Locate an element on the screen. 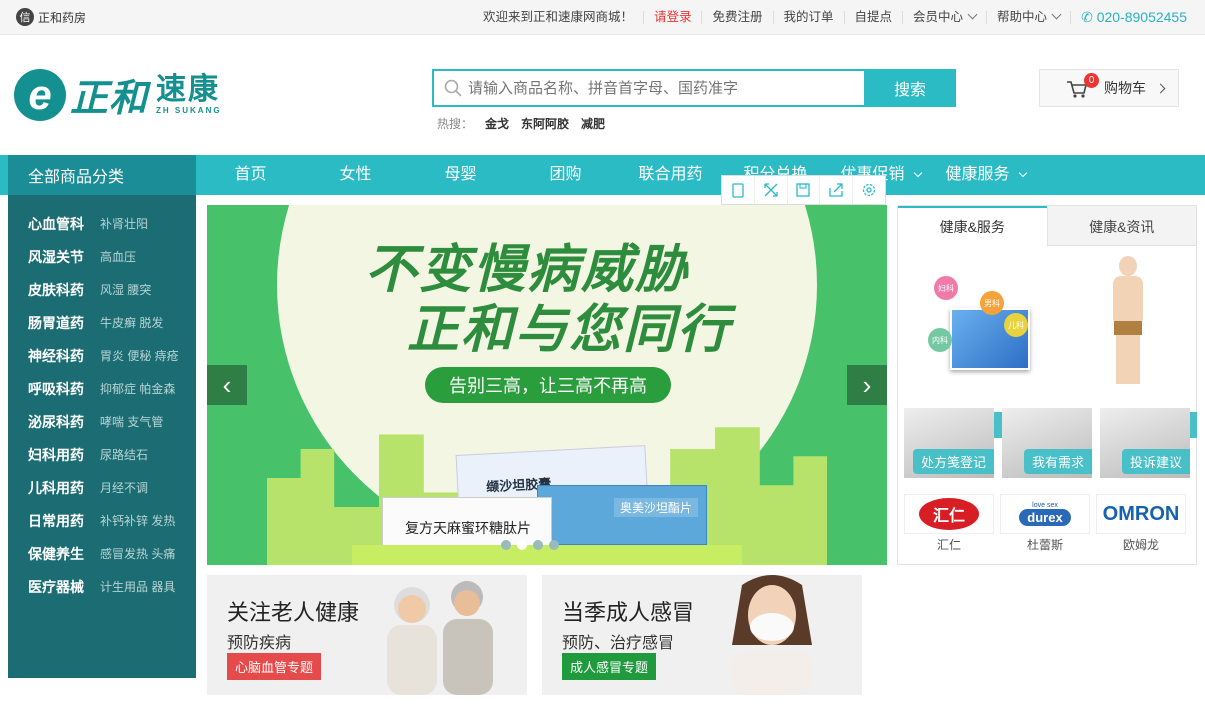 Image resolution: width=1205 pixels, height=706 pixels. human-body-illustration is located at coordinates (1128, 321).